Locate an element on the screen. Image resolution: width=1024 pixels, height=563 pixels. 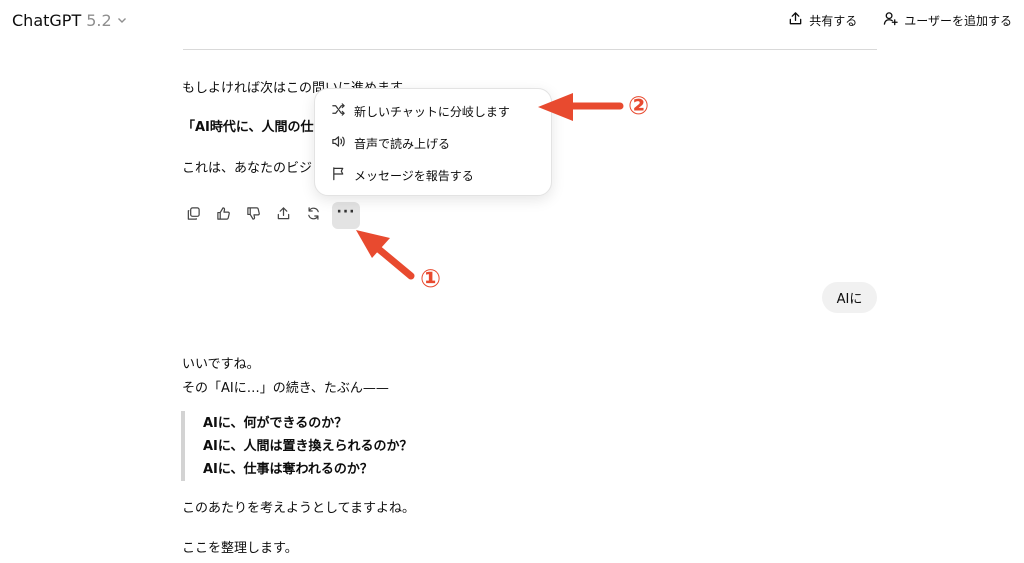
quote-line: AIに、人間は置き換えられるのか？ is located at coordinates (308, 446).